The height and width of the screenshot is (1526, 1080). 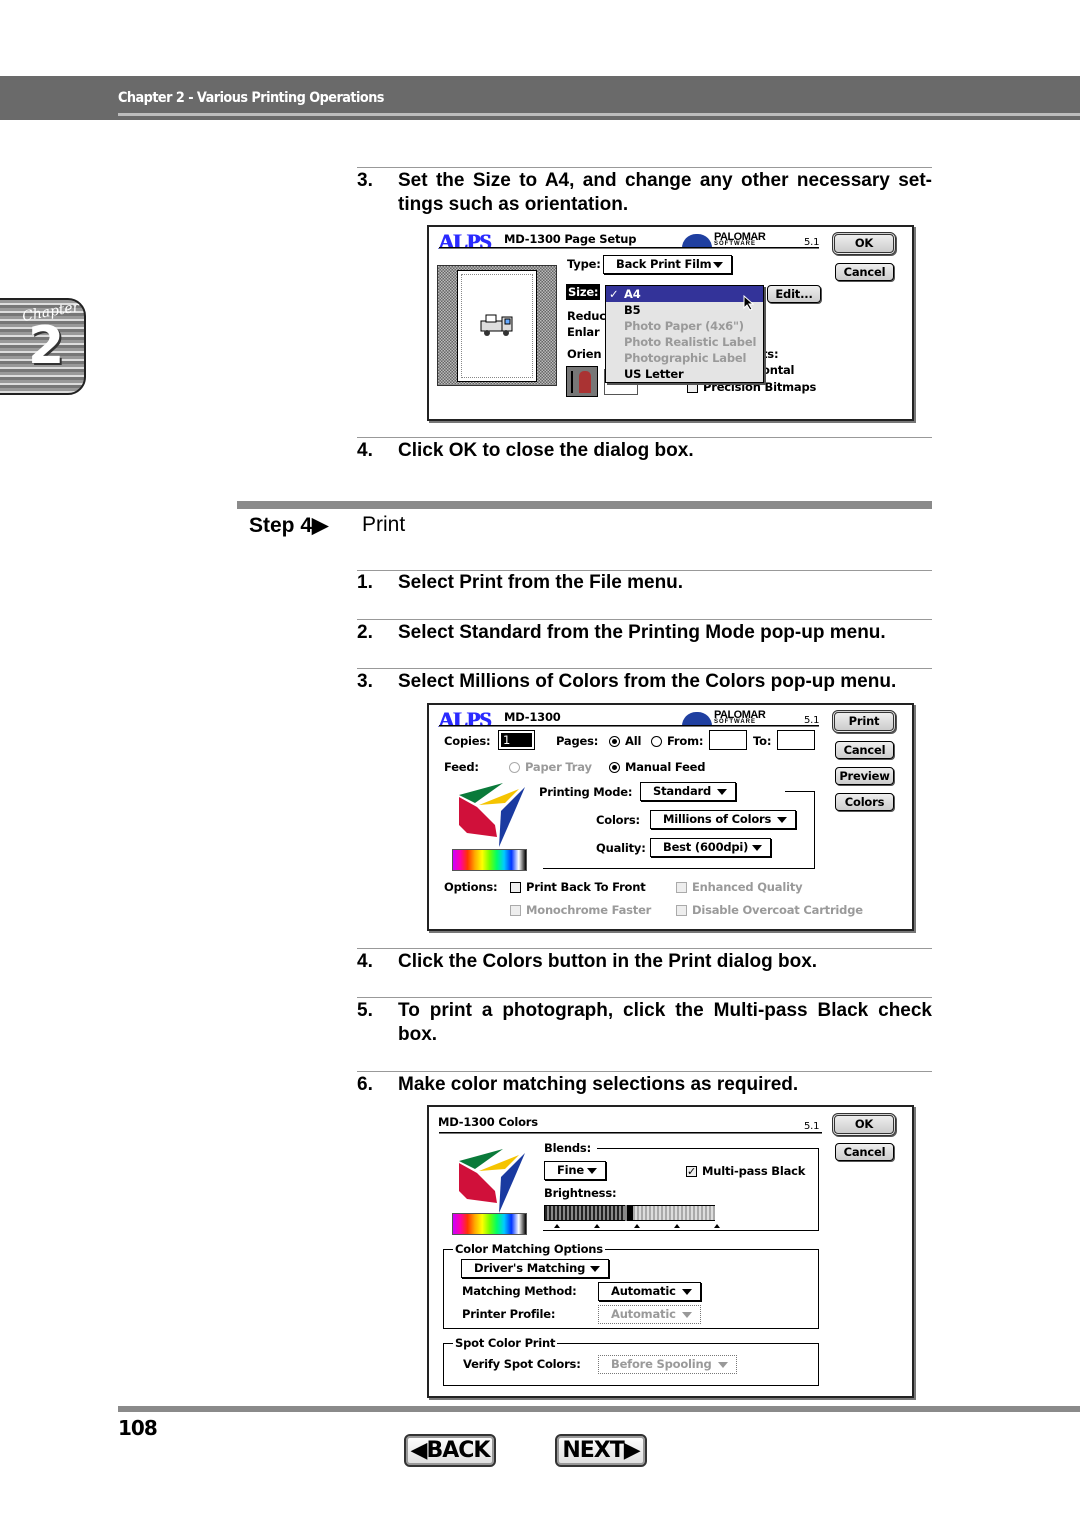 I want to click on brightness-label: Brightness:, so click(x=580, y=1193).